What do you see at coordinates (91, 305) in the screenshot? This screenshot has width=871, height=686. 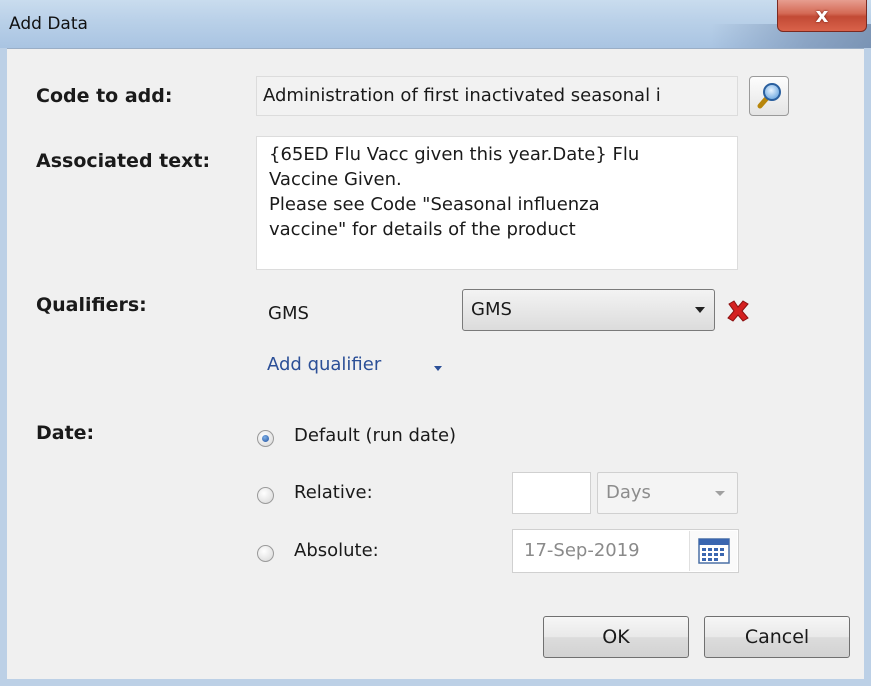 I see `qualifiers-label: Qualifiers:` at bounding box center [91, 305].